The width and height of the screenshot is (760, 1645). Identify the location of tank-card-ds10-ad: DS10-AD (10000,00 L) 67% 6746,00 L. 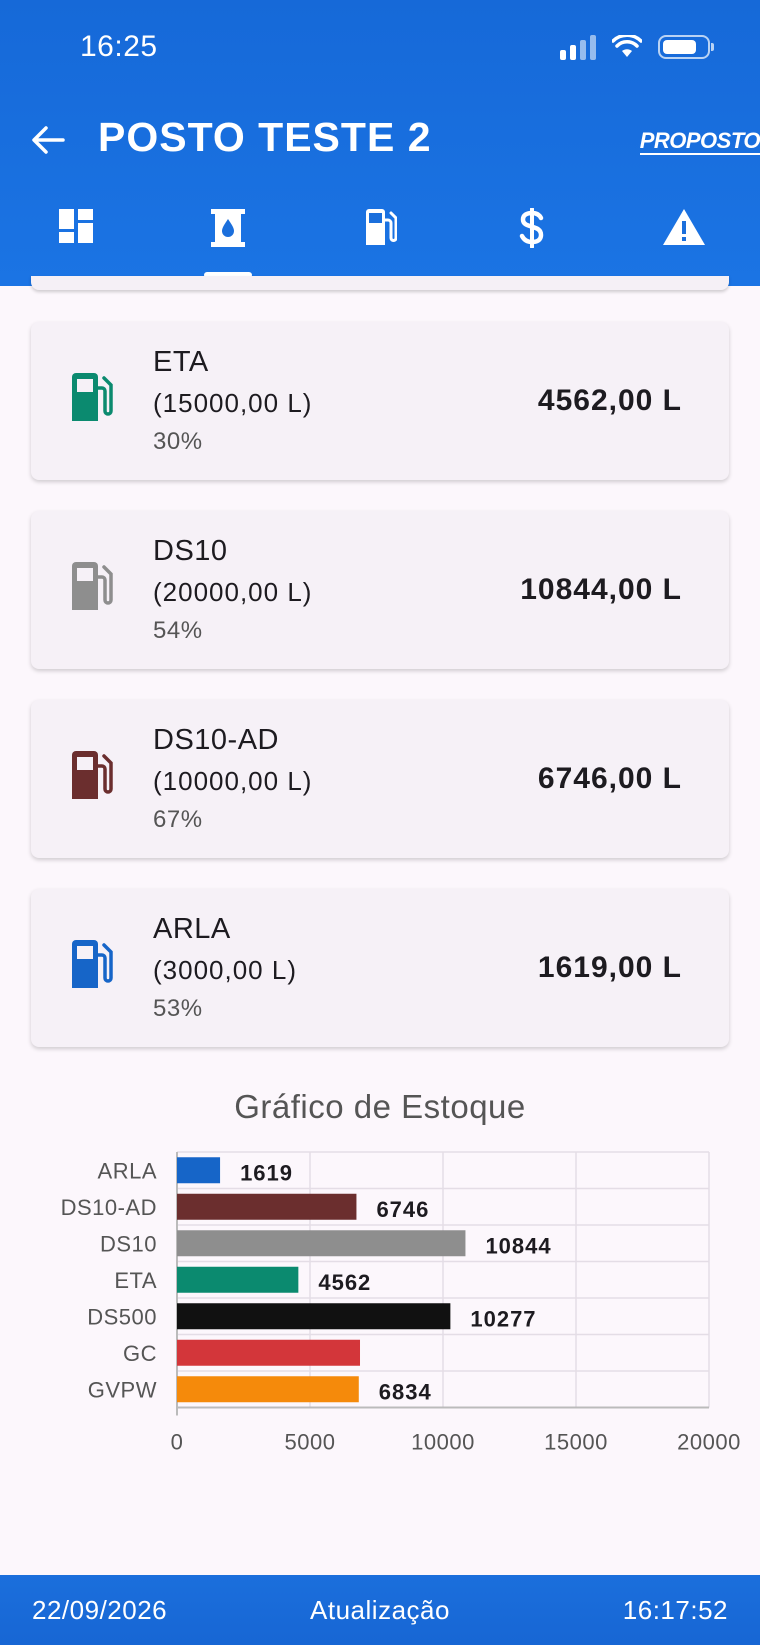
(380, 779).